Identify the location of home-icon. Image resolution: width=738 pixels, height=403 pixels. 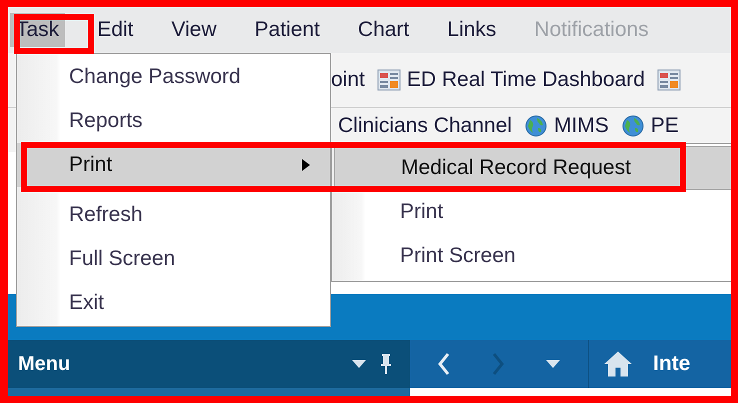
(618, 364).